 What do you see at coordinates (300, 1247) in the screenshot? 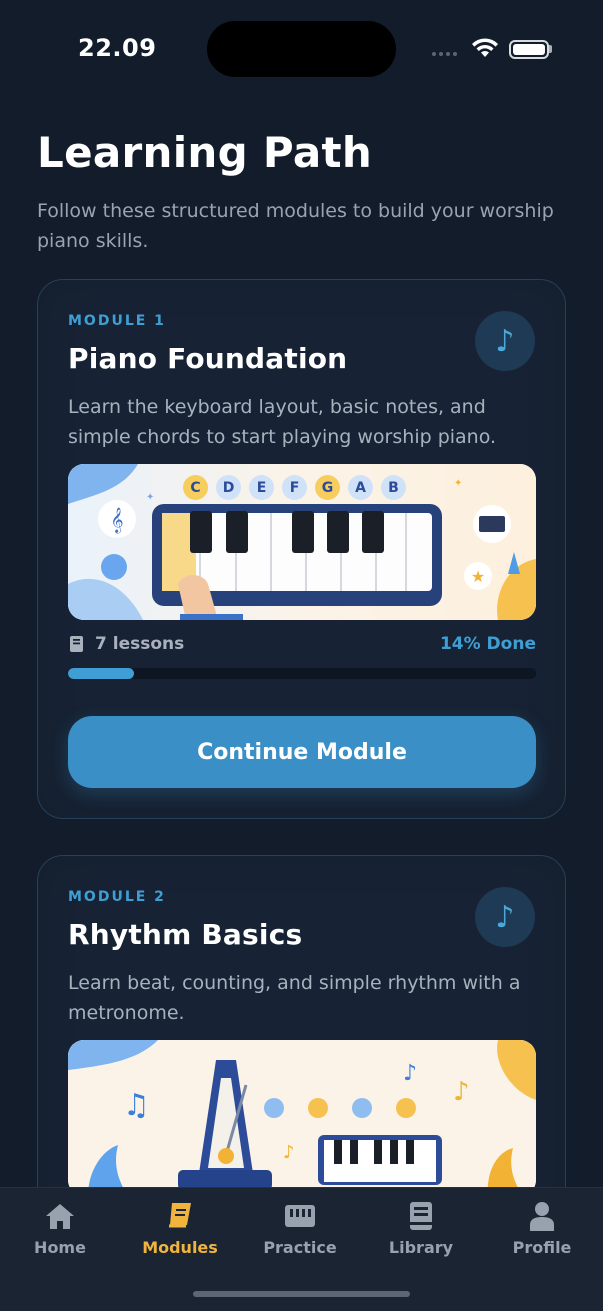
I see `nav-label: Practice` at bounding box center [300, 1247].